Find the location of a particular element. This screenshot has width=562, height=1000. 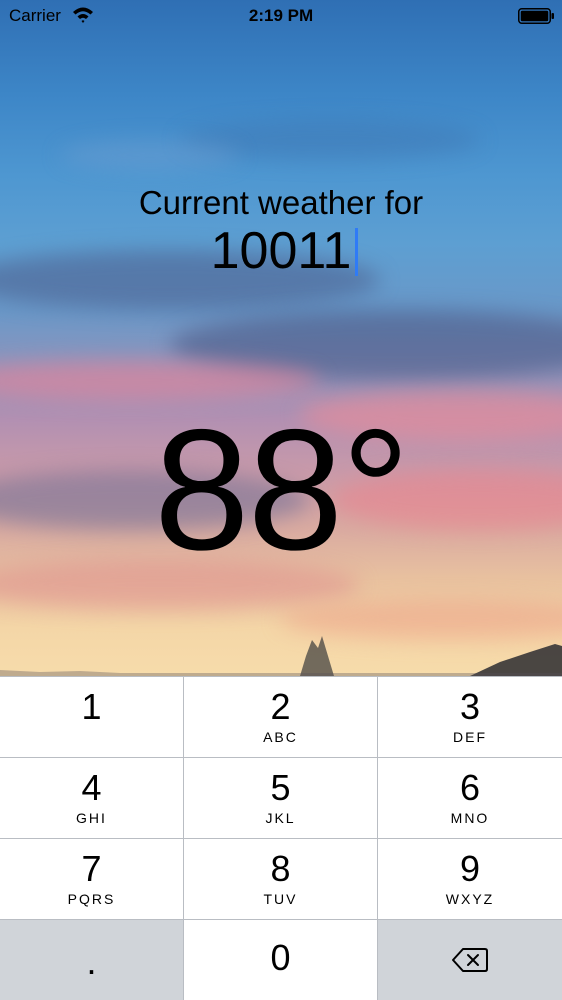

key-3: 3 DEF is located at coordinates (470, 717).